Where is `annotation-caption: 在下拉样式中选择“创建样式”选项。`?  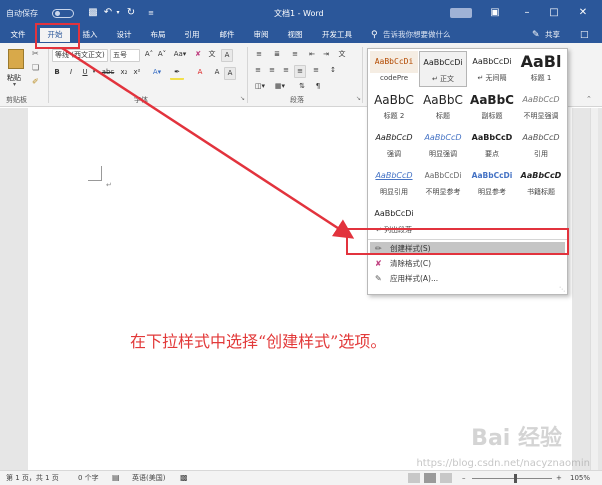 annotation-caption: 在下拉样式中选择“创建样式”选项。 is located at coordinates (258, 341).